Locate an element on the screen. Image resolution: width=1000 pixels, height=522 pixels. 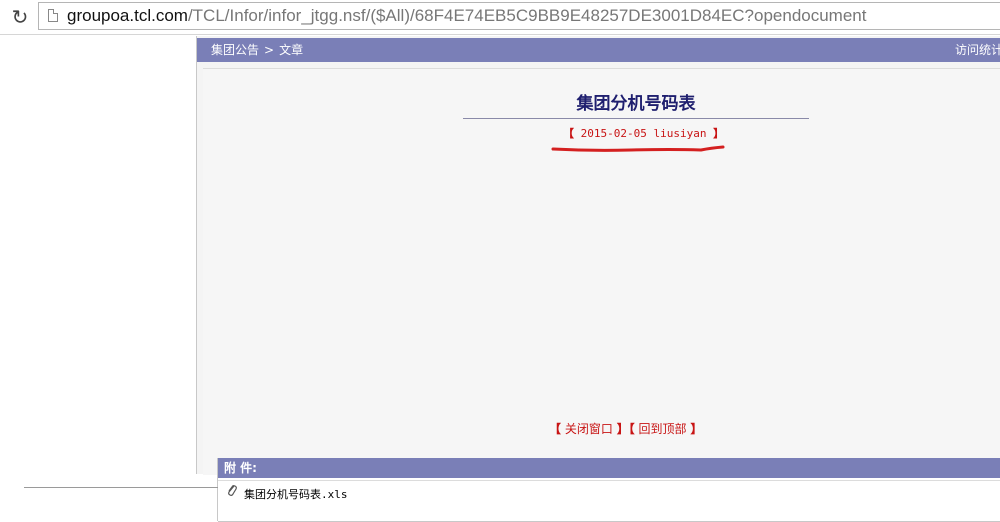
attachments-list: 集团分机号码表.xls is located at coordinates (609, 501).